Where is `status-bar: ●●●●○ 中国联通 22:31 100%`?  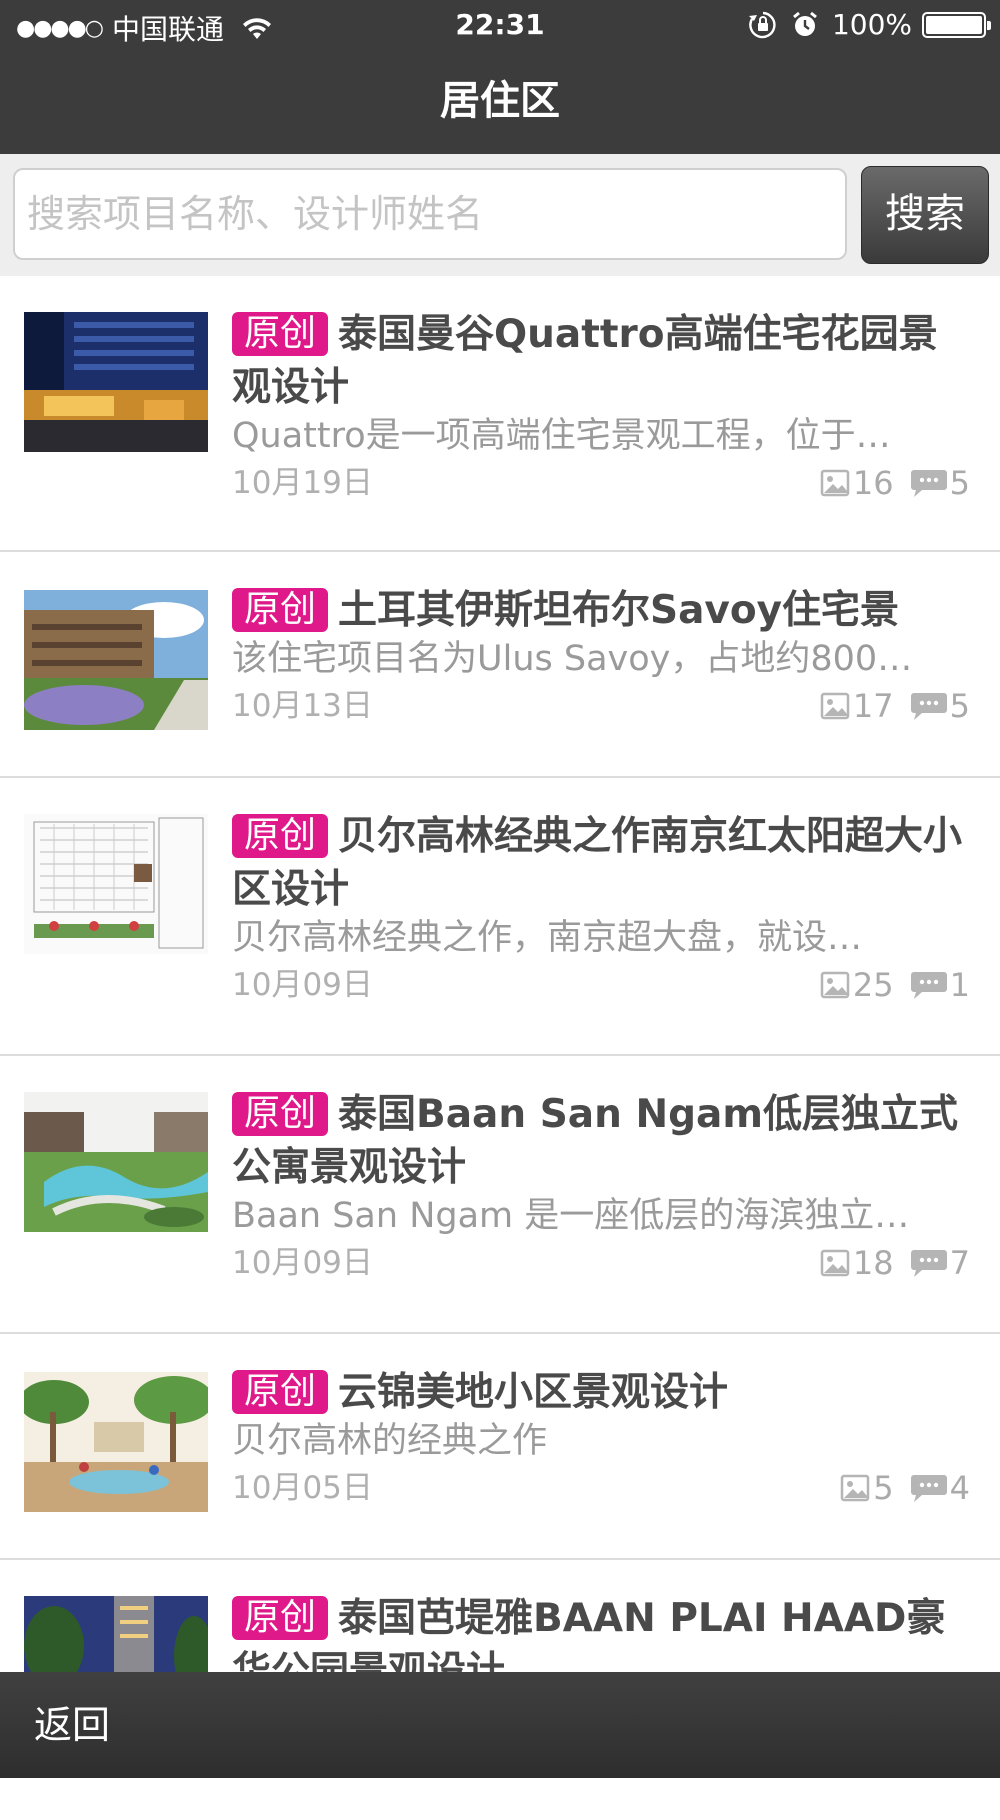
status-bar: ●●●●○ 中国联通 22:31 100% is located at coordinates (500, 26).